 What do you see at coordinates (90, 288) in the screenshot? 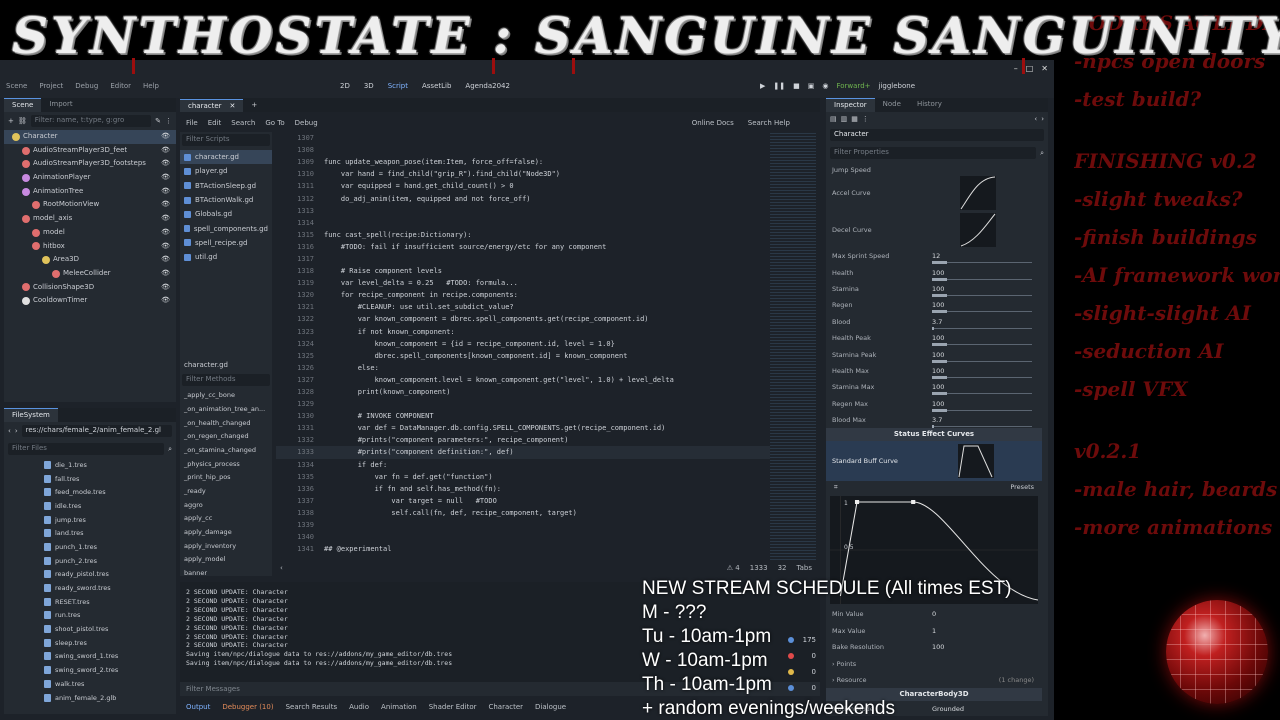
I see `scene-node: CollisionShape3D 👁` at bounding box center [90, 288].